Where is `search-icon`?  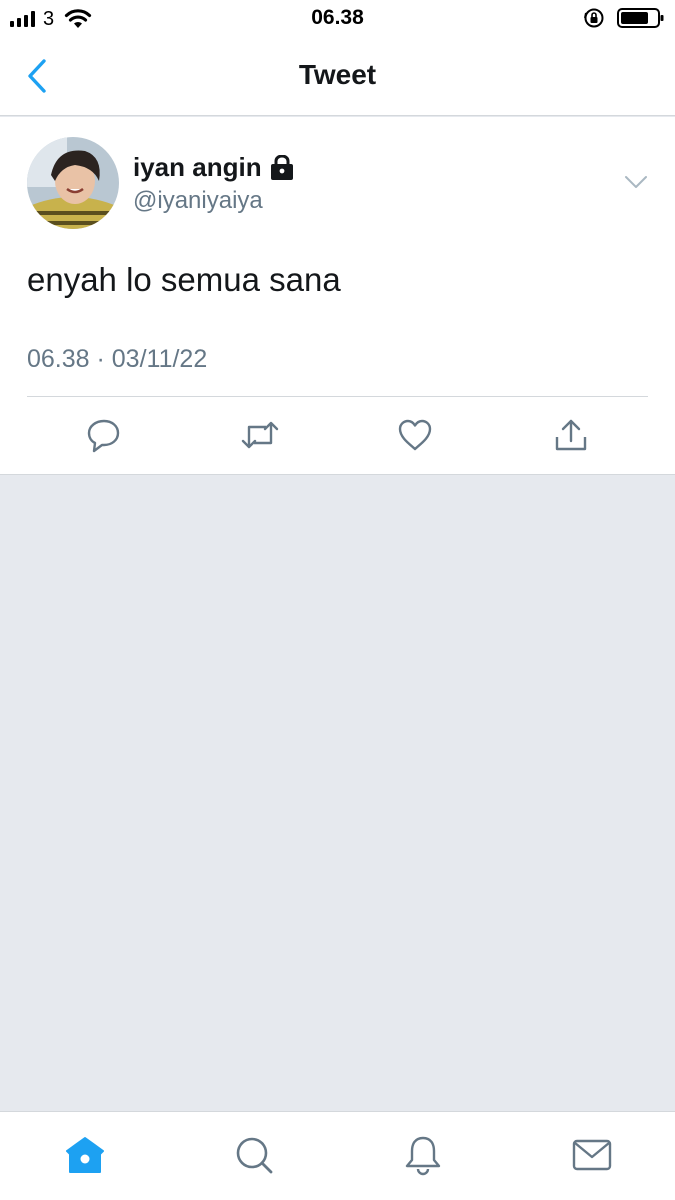
search-icon is located at coordinates (254, 1155).